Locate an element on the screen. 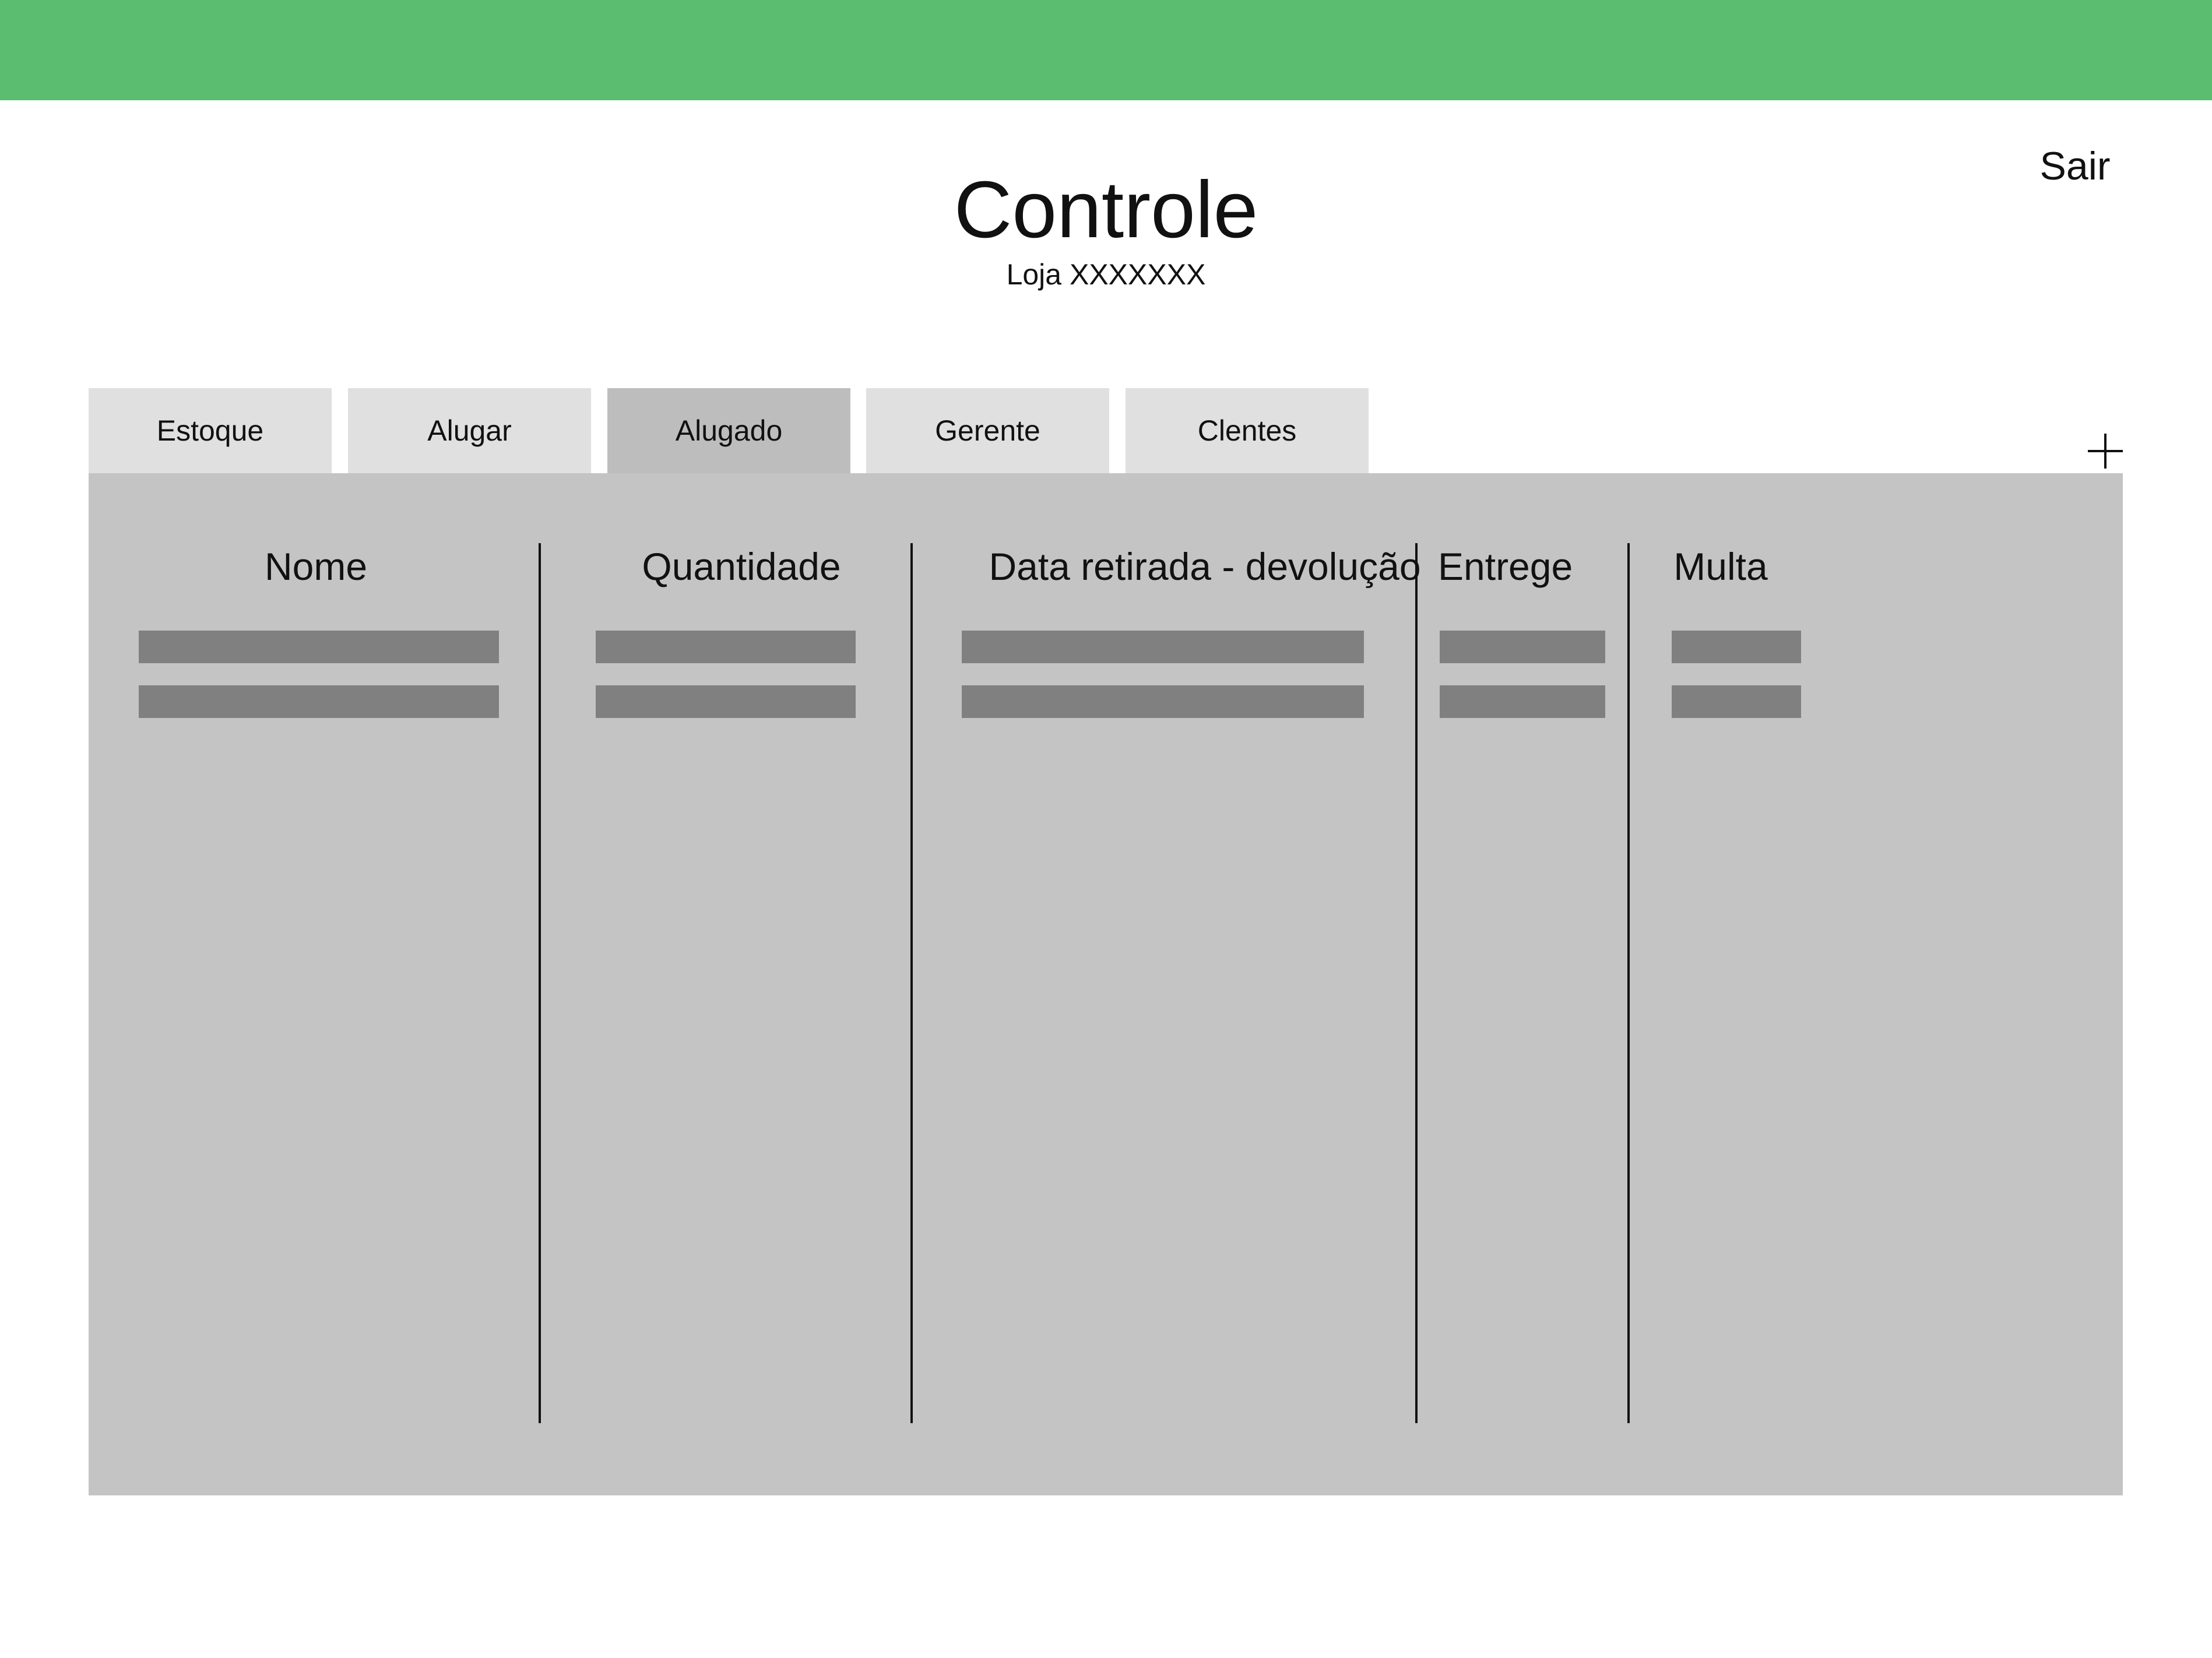  logout-link: Sair is located at coordinates (2075, 166).